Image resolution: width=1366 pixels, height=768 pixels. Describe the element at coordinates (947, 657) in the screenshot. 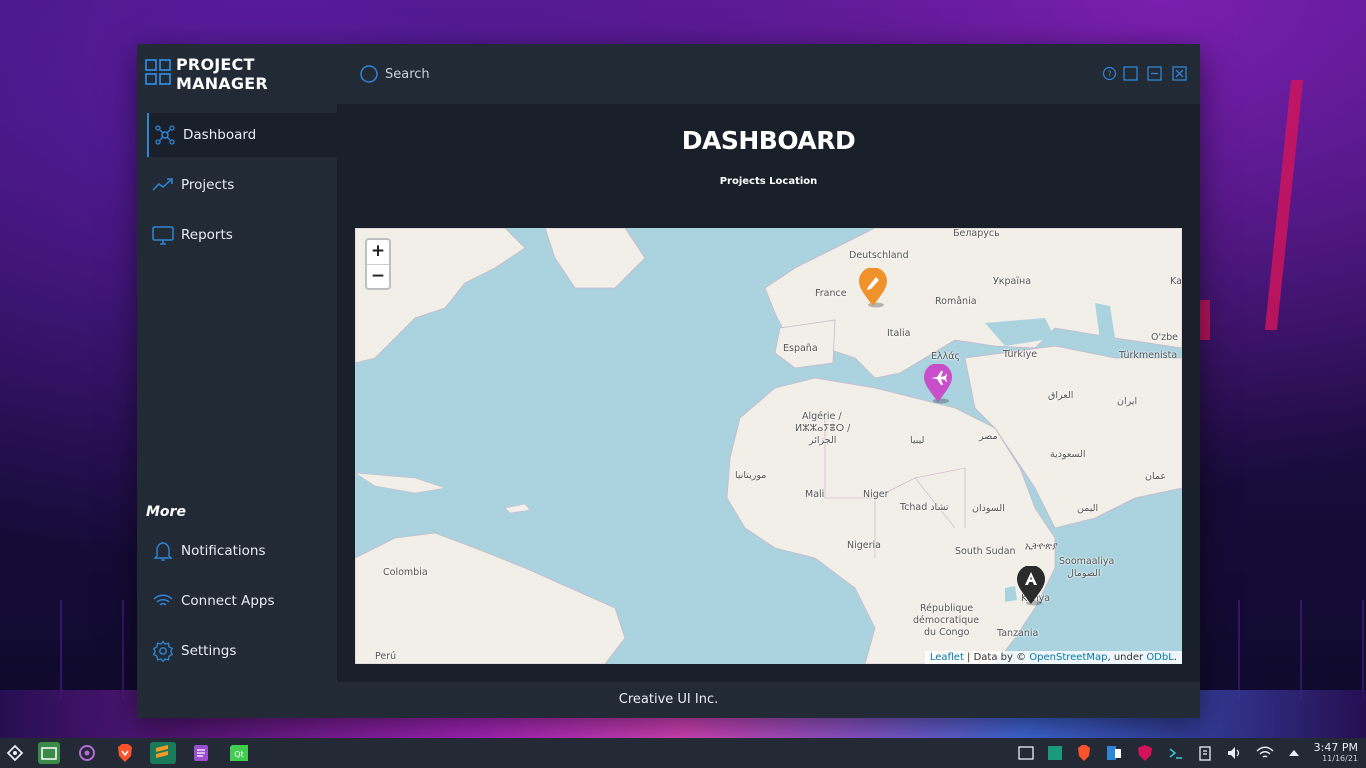

I see `leaflet-link: Leaflet` at that location.